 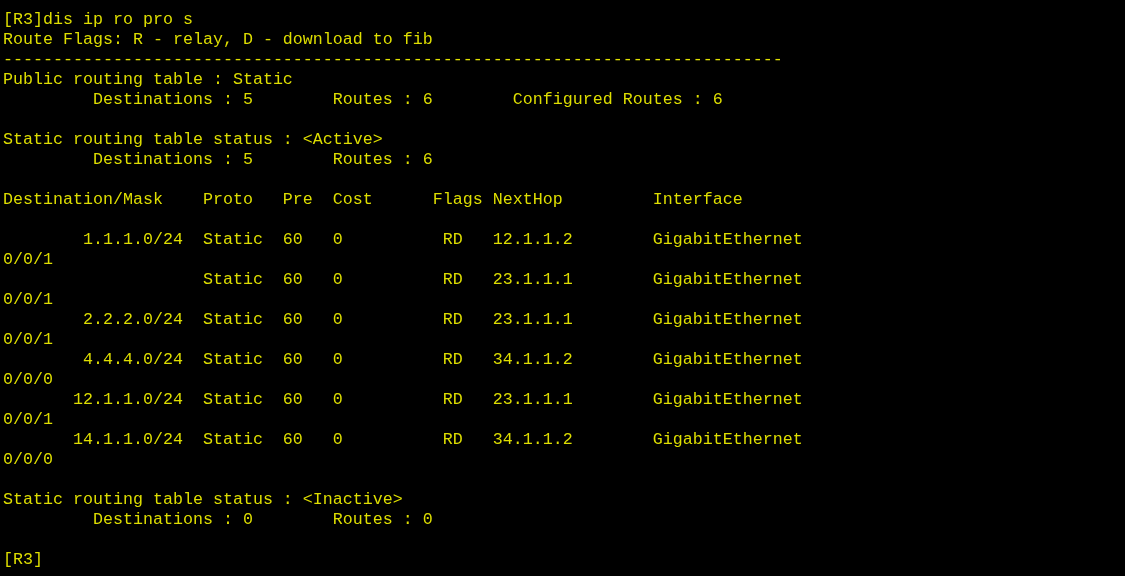 I want to click on terminal-line: Static routing table status : <Inactive>, so click(x=203, y=500).